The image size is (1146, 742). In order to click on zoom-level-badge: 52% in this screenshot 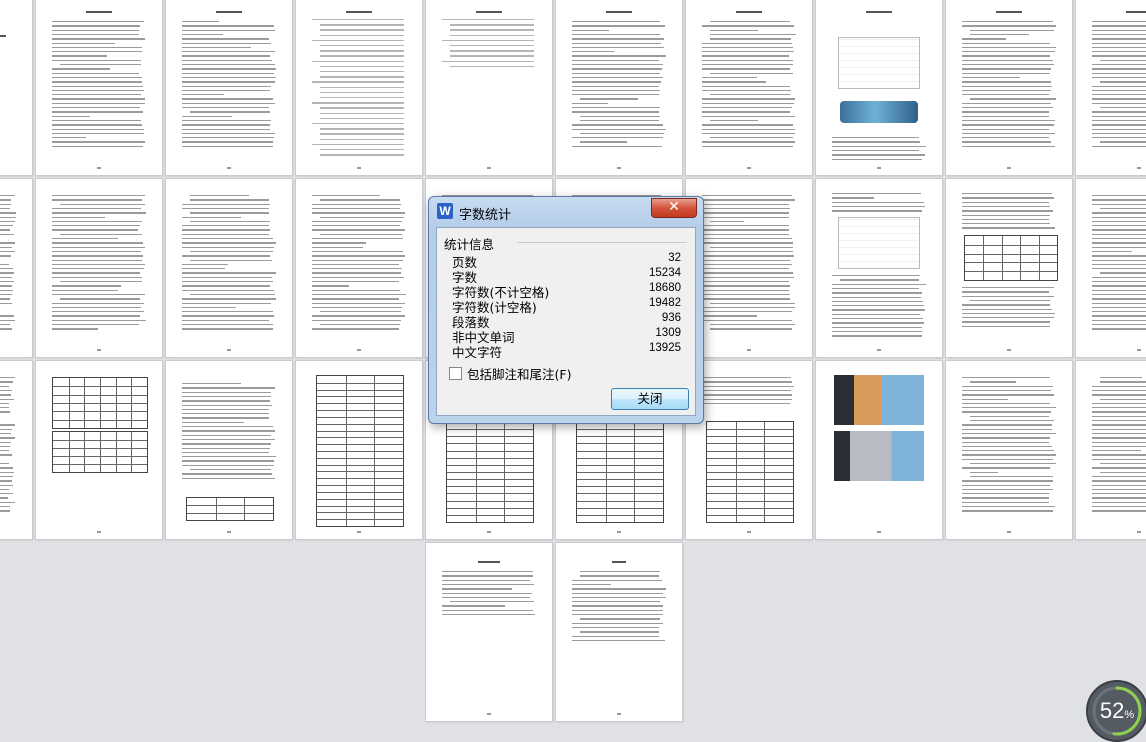, I will do `click(1116, 711)`.